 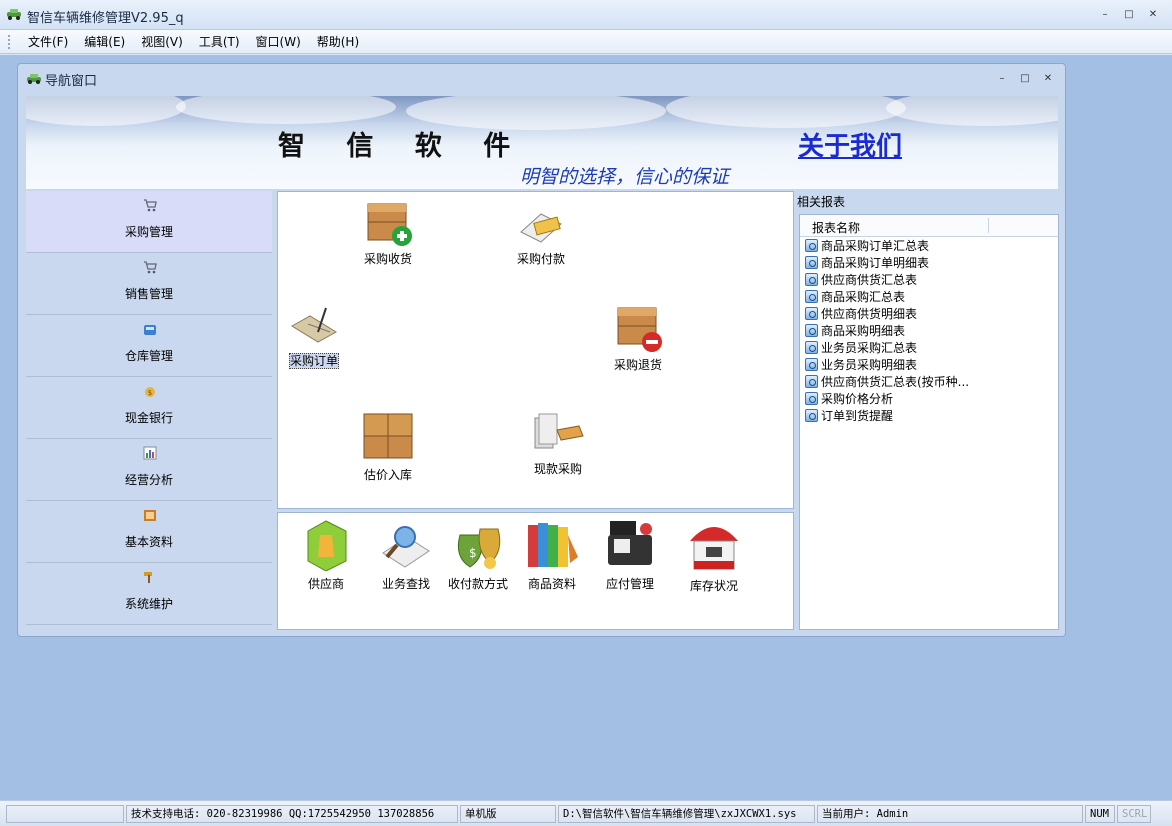 What do you see at coordinates (150, 515) in the screenshot?
I see `folder-icon` at bounding box center [150, 515].